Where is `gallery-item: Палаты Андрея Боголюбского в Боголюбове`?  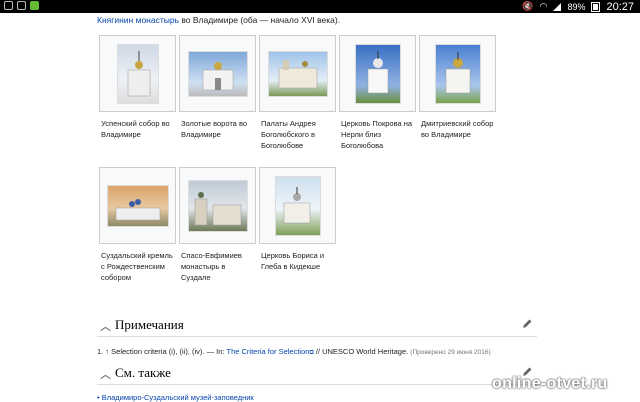
gallery-item: Палаты Андрея Боголюбского в Боголюбове is located at coordinates (297, 93).